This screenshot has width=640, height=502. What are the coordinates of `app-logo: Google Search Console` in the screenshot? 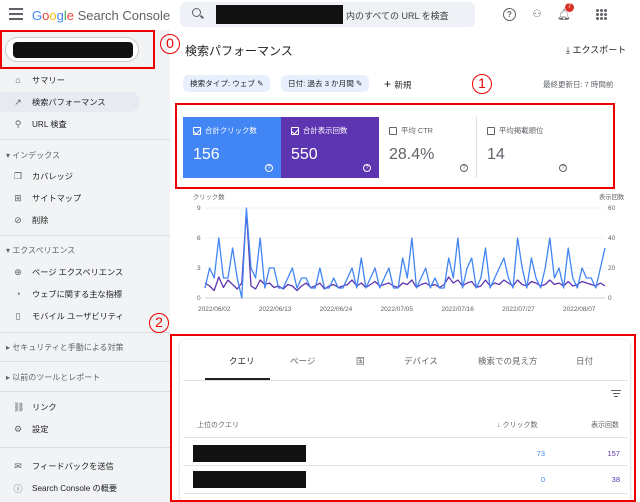 It's located at (101, 15).